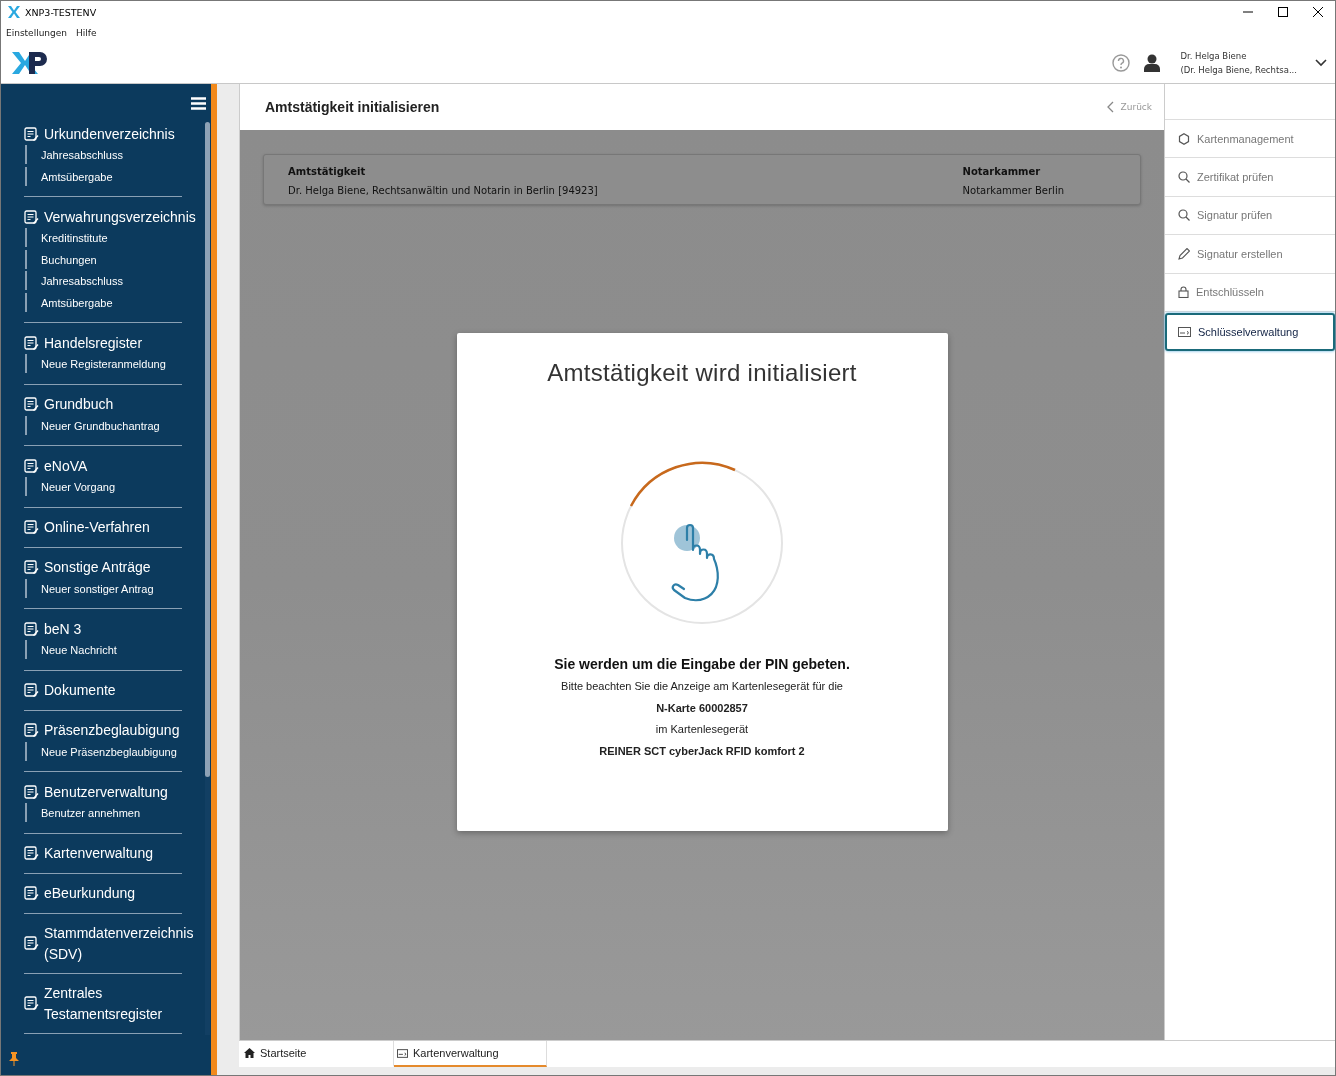  I want to click on sidebar-item: Benutzer annehmen, so click(103, 812).